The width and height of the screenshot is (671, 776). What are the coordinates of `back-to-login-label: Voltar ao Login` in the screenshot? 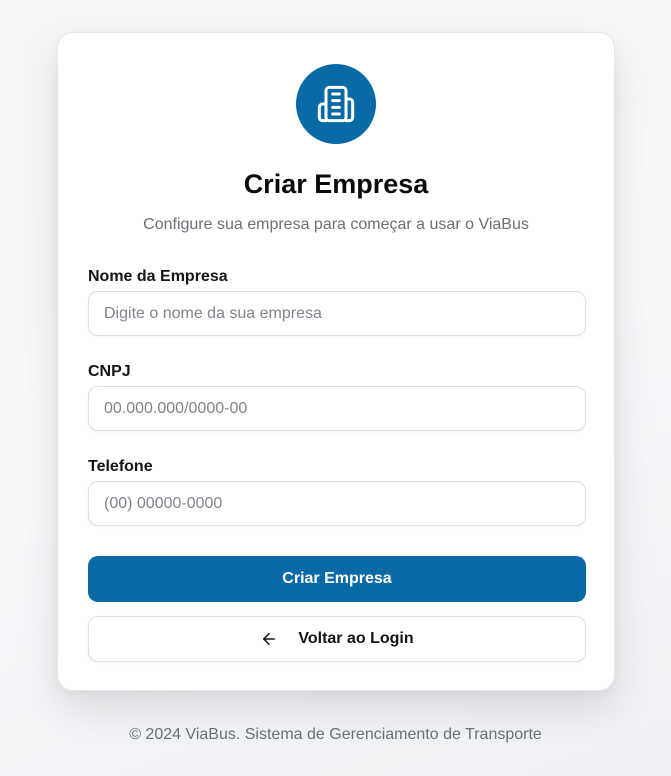 It's located at (356, 638).